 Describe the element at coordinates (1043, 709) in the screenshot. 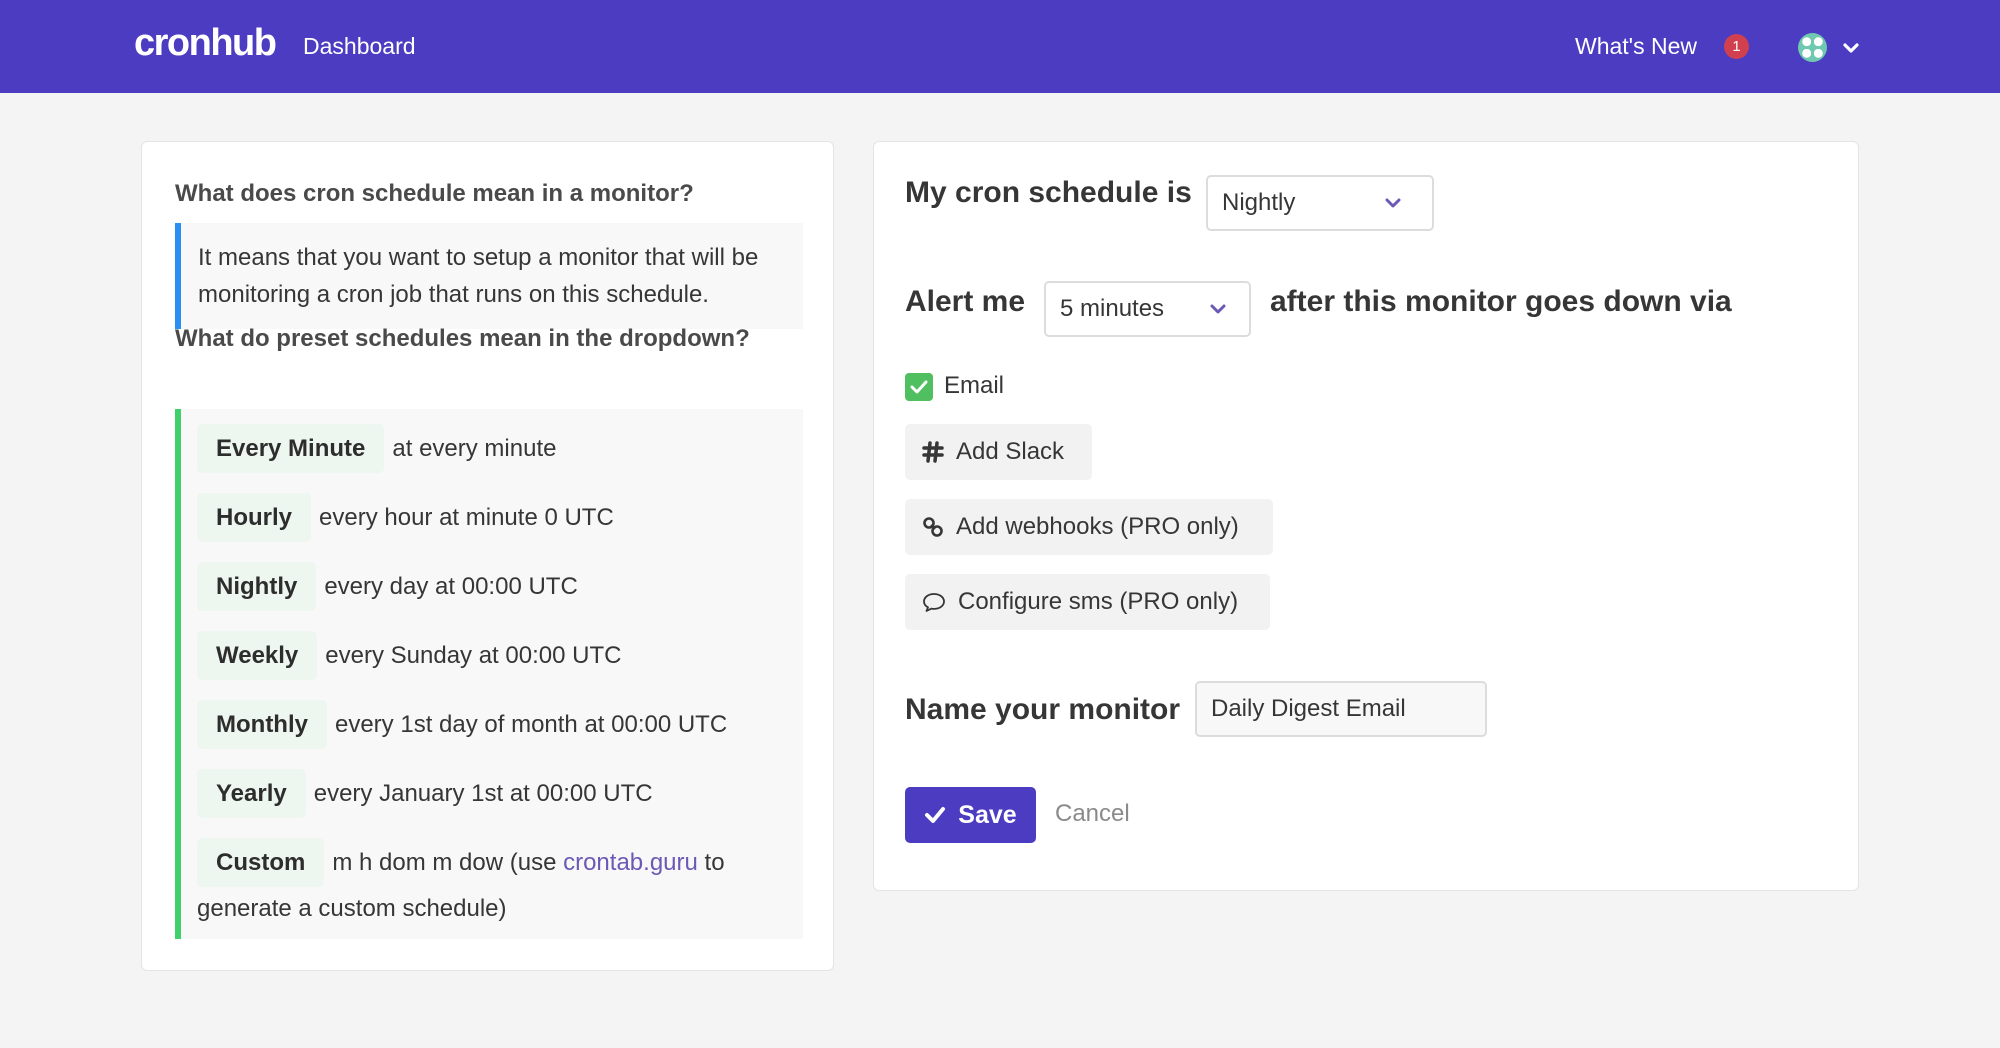

I see `name-label: Name your monitor` at that location.